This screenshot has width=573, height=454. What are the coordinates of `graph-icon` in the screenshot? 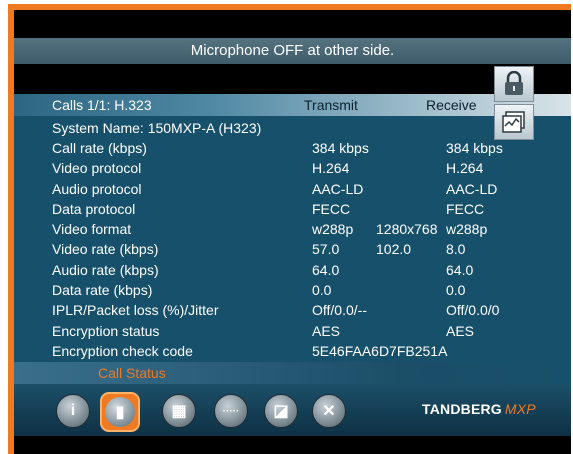 It's located at (514, 122).